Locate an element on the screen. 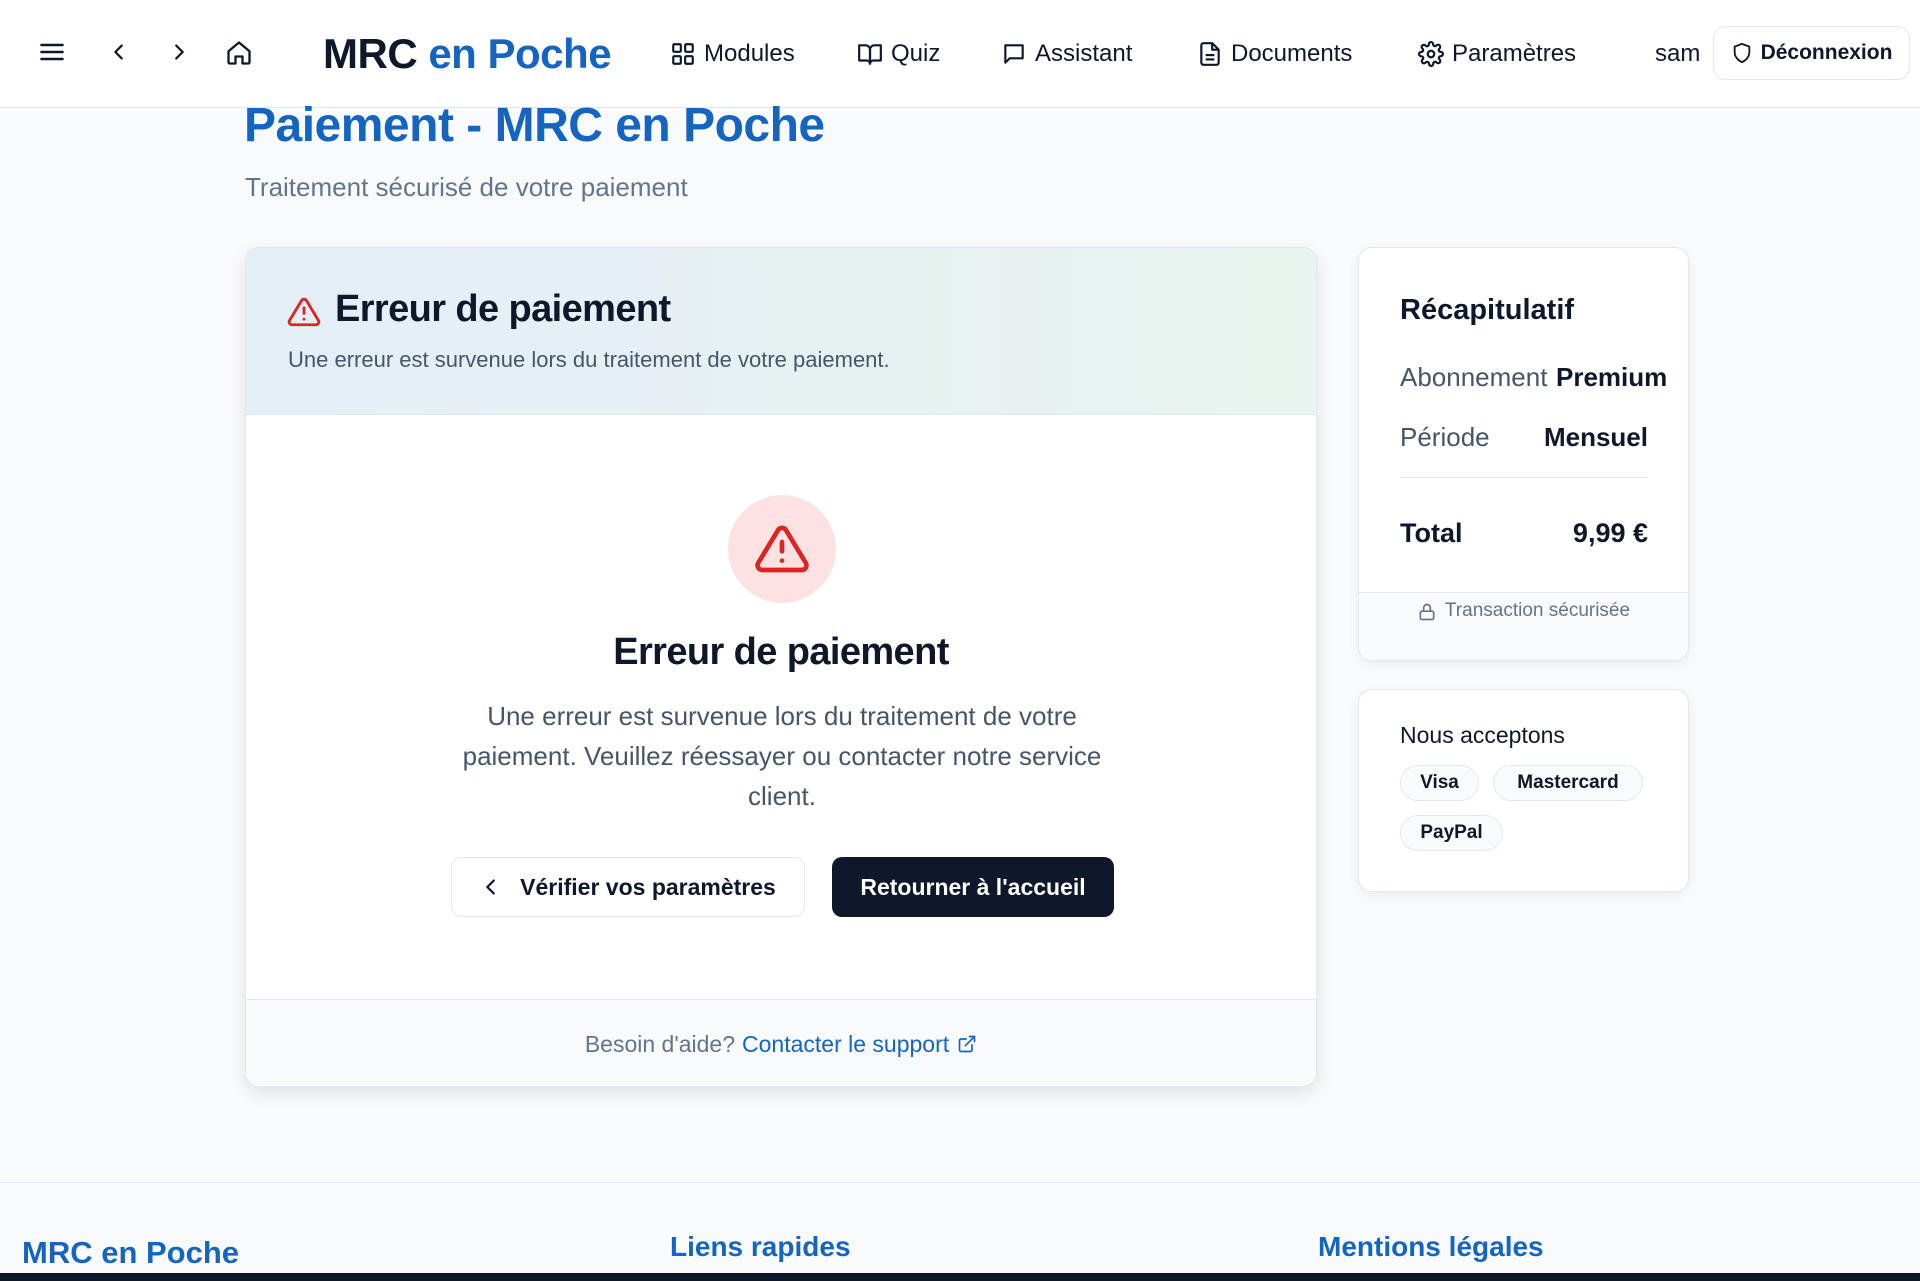 This screenshot has height=1281, width=1920. return-home-button: Retourner à l'accueil is located at coordinates (973, 887).